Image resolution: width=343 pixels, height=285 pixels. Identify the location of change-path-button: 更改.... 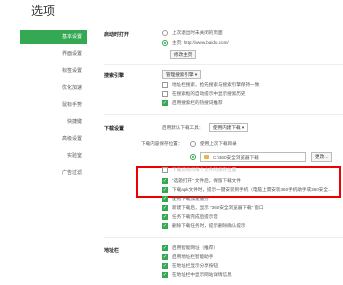
(322, 157).